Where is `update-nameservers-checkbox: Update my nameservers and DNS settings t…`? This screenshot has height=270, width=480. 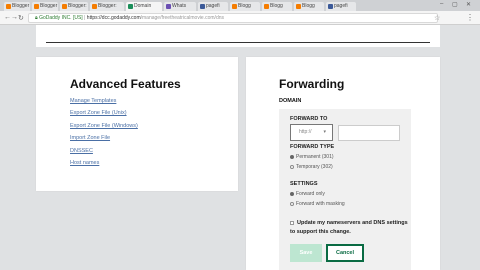
update-nameservers-checkbox: Update my nameservers and DNS settings t… is located at coordinates (349, 228).